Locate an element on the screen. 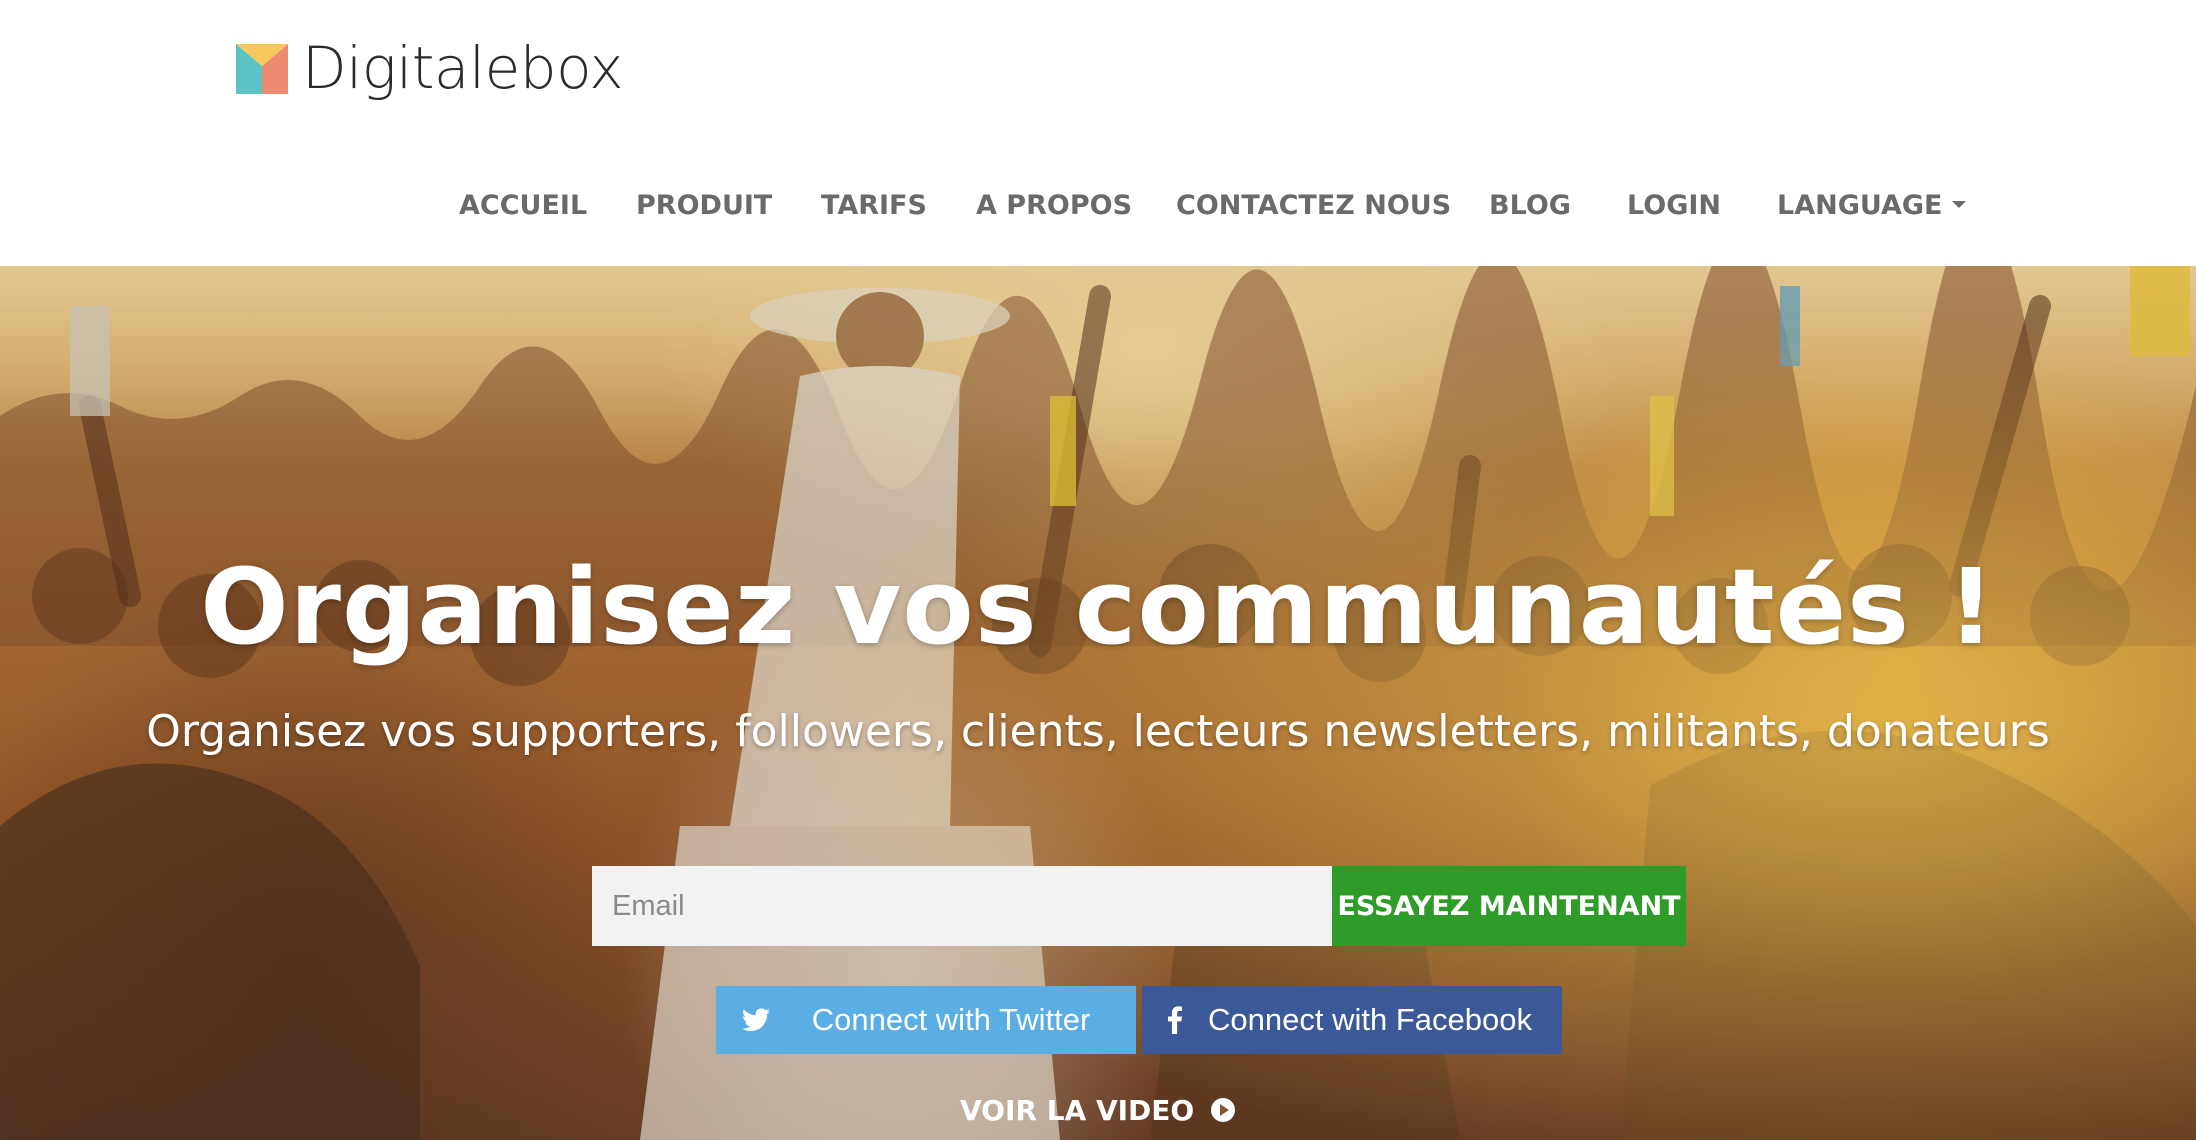  nav-item-accueil: ACCUEIL is located at coordinates (523, 206).